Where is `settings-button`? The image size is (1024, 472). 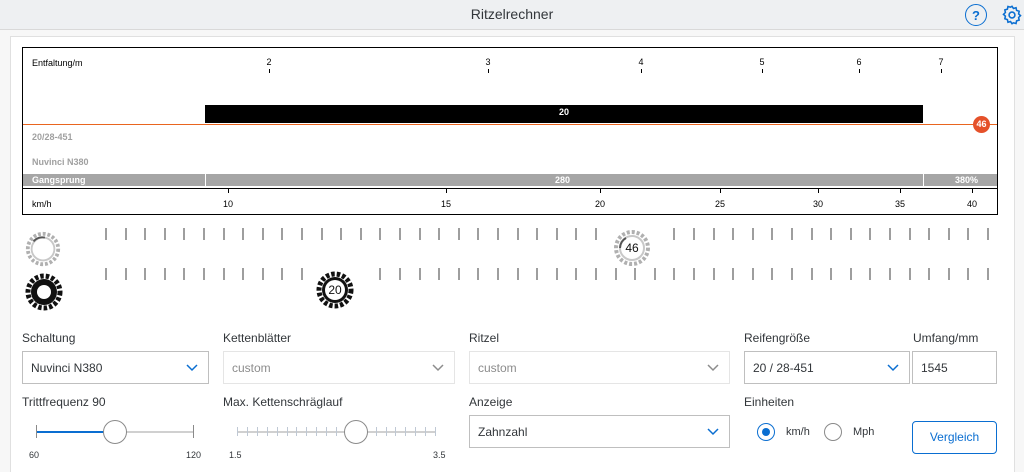
settings-button is located at coordinates (1012, 15).